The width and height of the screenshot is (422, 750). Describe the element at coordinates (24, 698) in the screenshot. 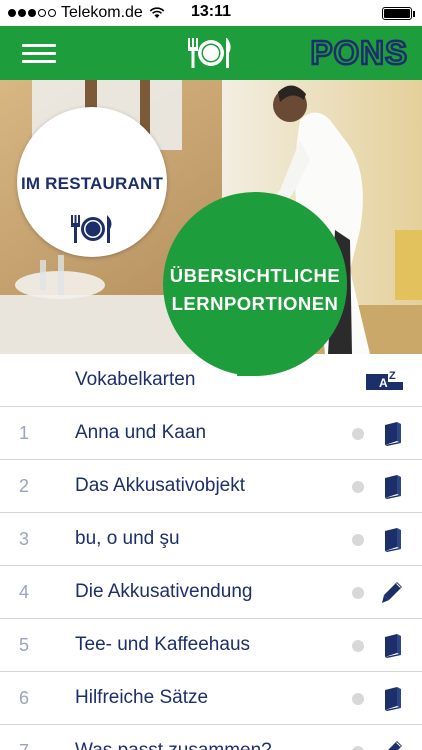

I see `lesson-number: 6` at that location.